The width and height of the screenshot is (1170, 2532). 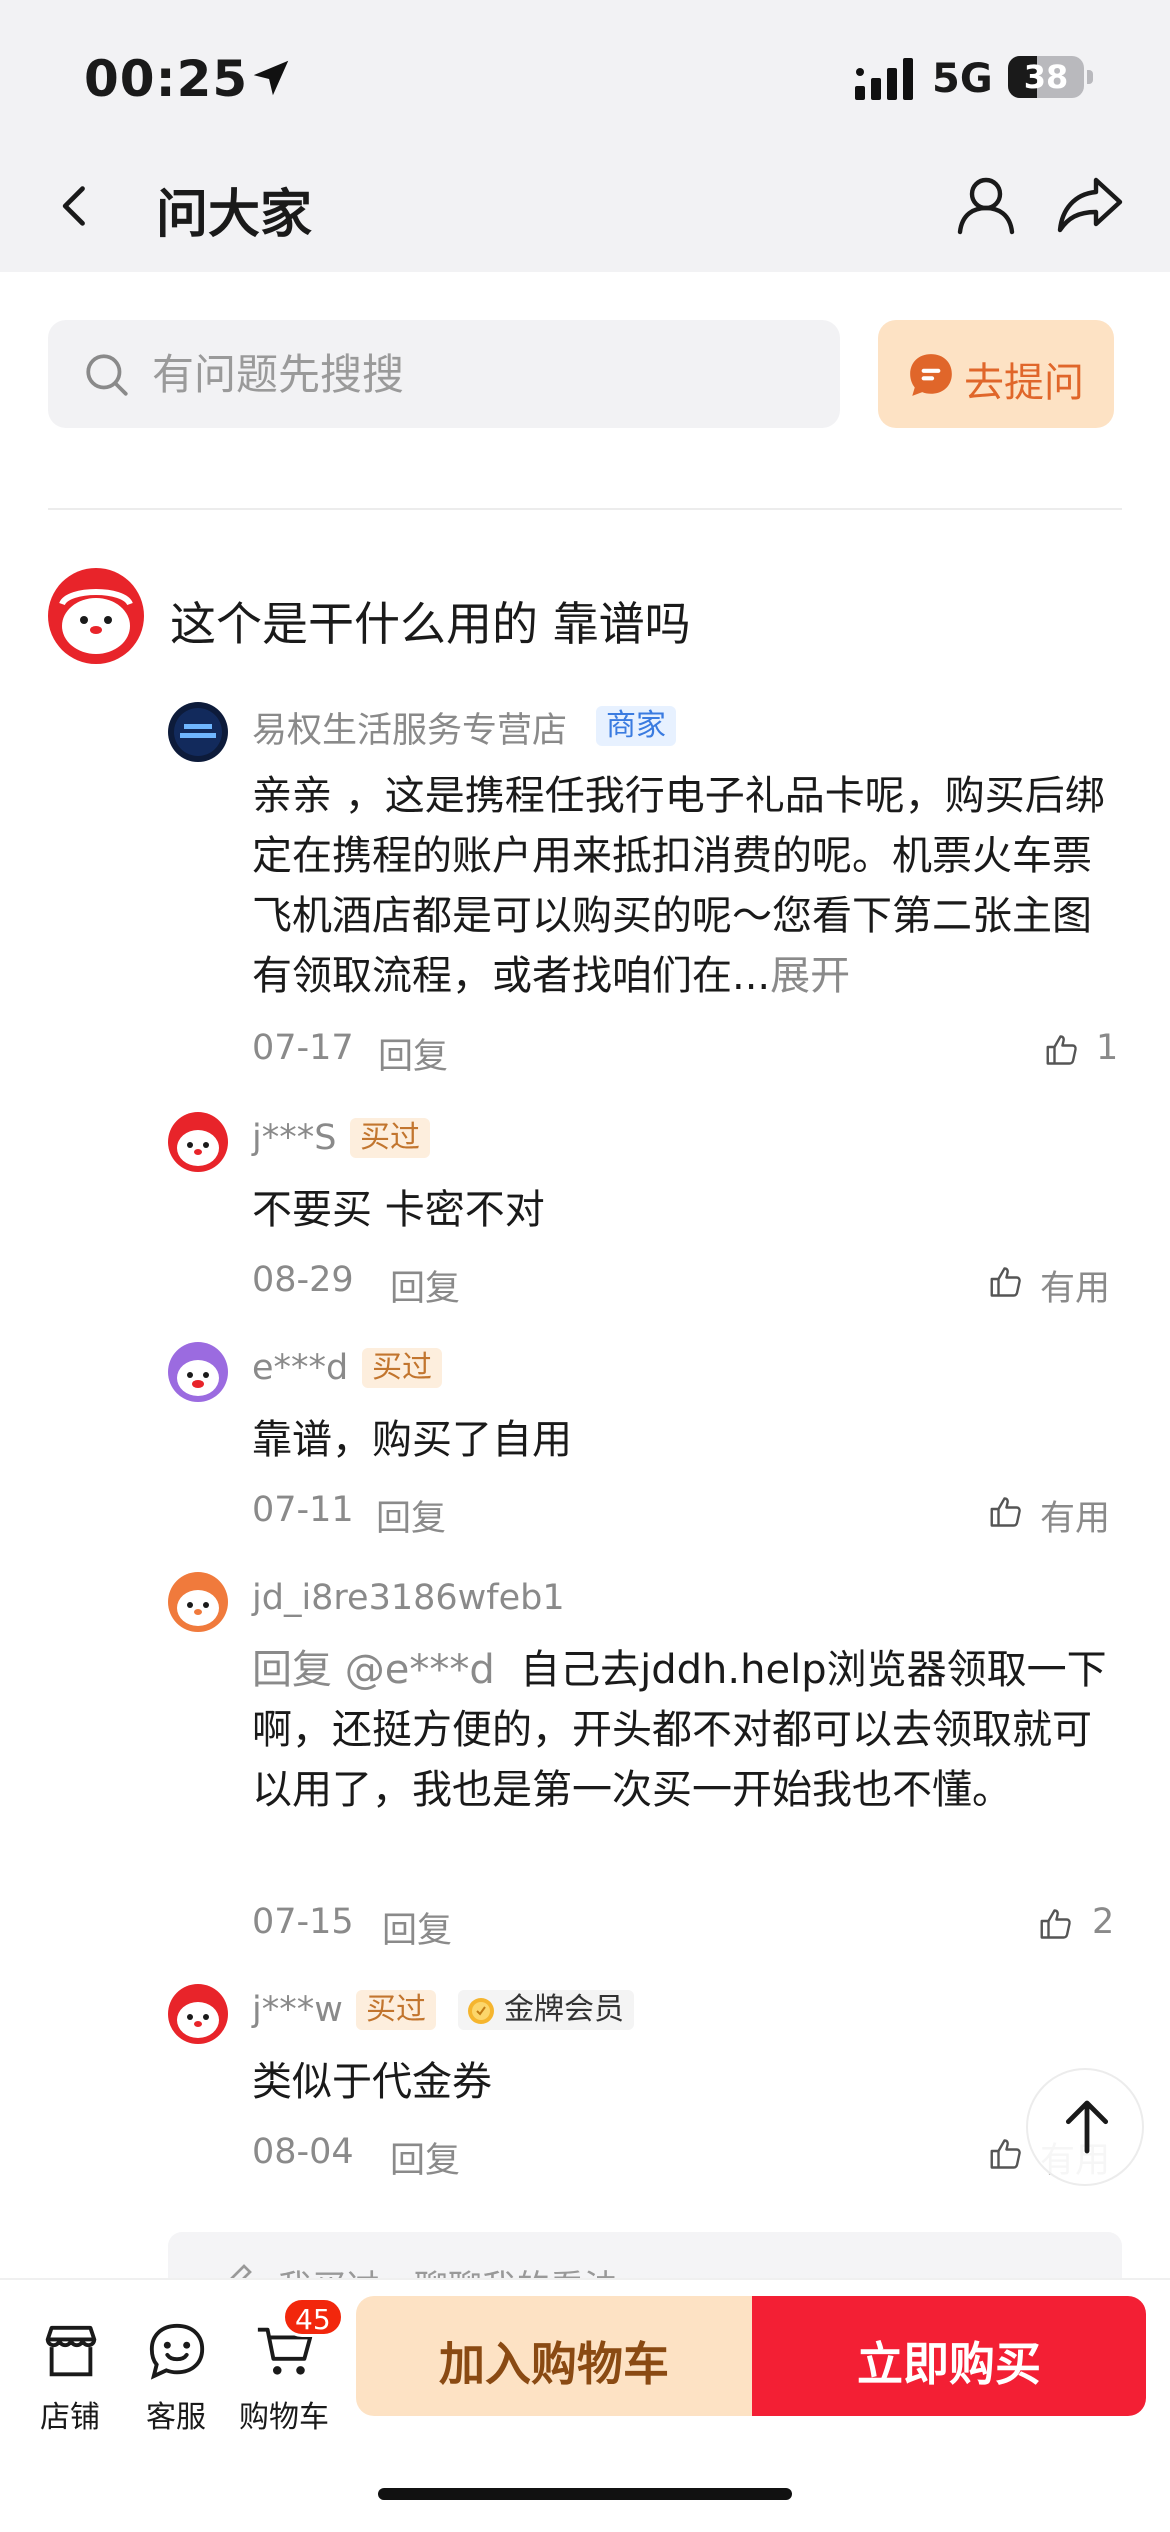 I want to click on answer-date: 07-17, so click(x=303, y=1048).